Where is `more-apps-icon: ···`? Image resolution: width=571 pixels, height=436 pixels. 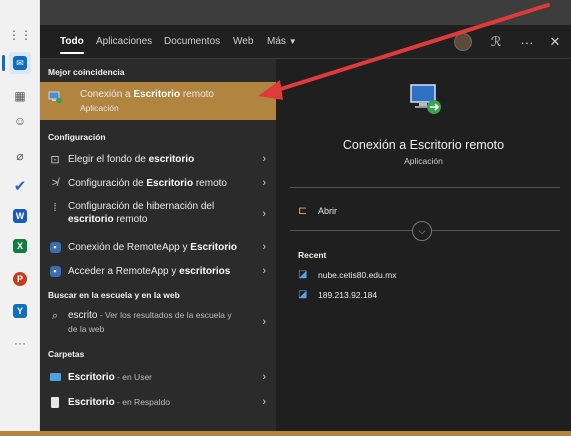
more-apps-icon: ··· is located at coordinates (20, 343).